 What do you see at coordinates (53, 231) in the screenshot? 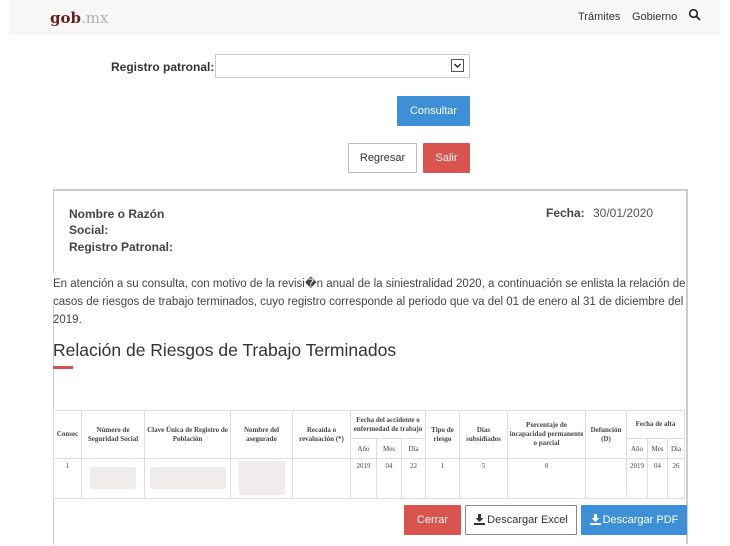
I see `panel-border-left` at bounding box center [53, 231].